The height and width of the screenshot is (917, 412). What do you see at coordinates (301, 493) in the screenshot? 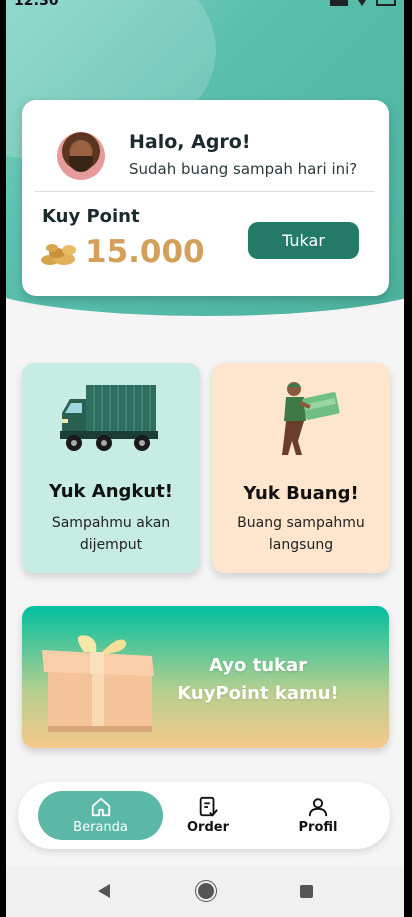
I see `service-title: Yuk Buang!` at bounding box center [301, 493].